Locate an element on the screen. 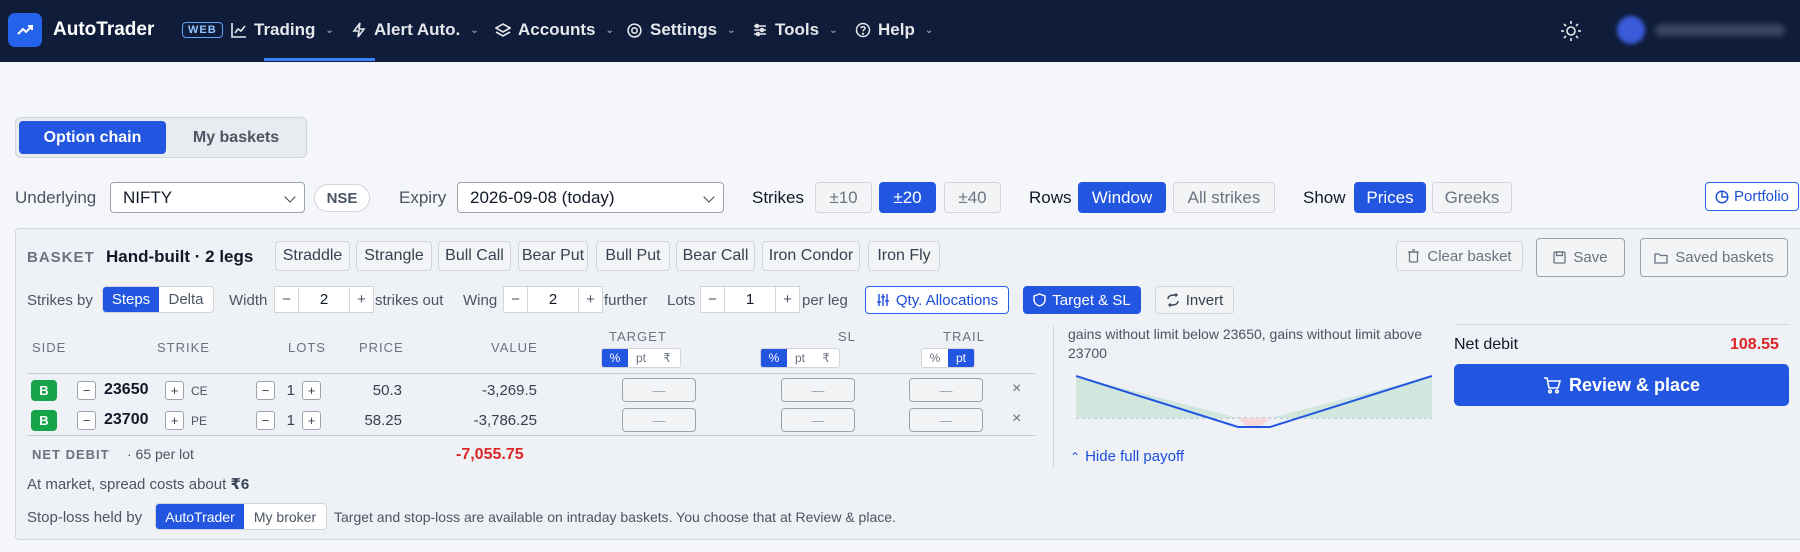  chevron-up-icon: ⌃ is located at coordinates (1075, 456).